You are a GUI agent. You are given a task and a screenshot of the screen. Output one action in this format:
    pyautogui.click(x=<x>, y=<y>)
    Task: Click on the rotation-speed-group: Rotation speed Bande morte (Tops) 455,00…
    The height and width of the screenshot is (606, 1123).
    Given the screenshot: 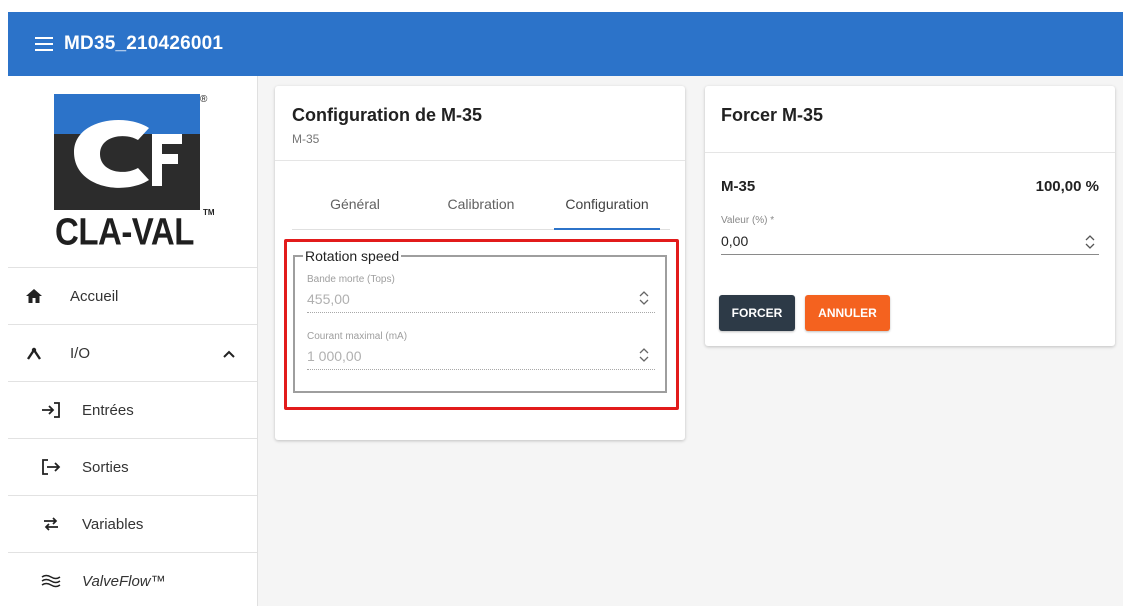 What is the action you would take?
    pyautogui.click(x=480, y=320)
    